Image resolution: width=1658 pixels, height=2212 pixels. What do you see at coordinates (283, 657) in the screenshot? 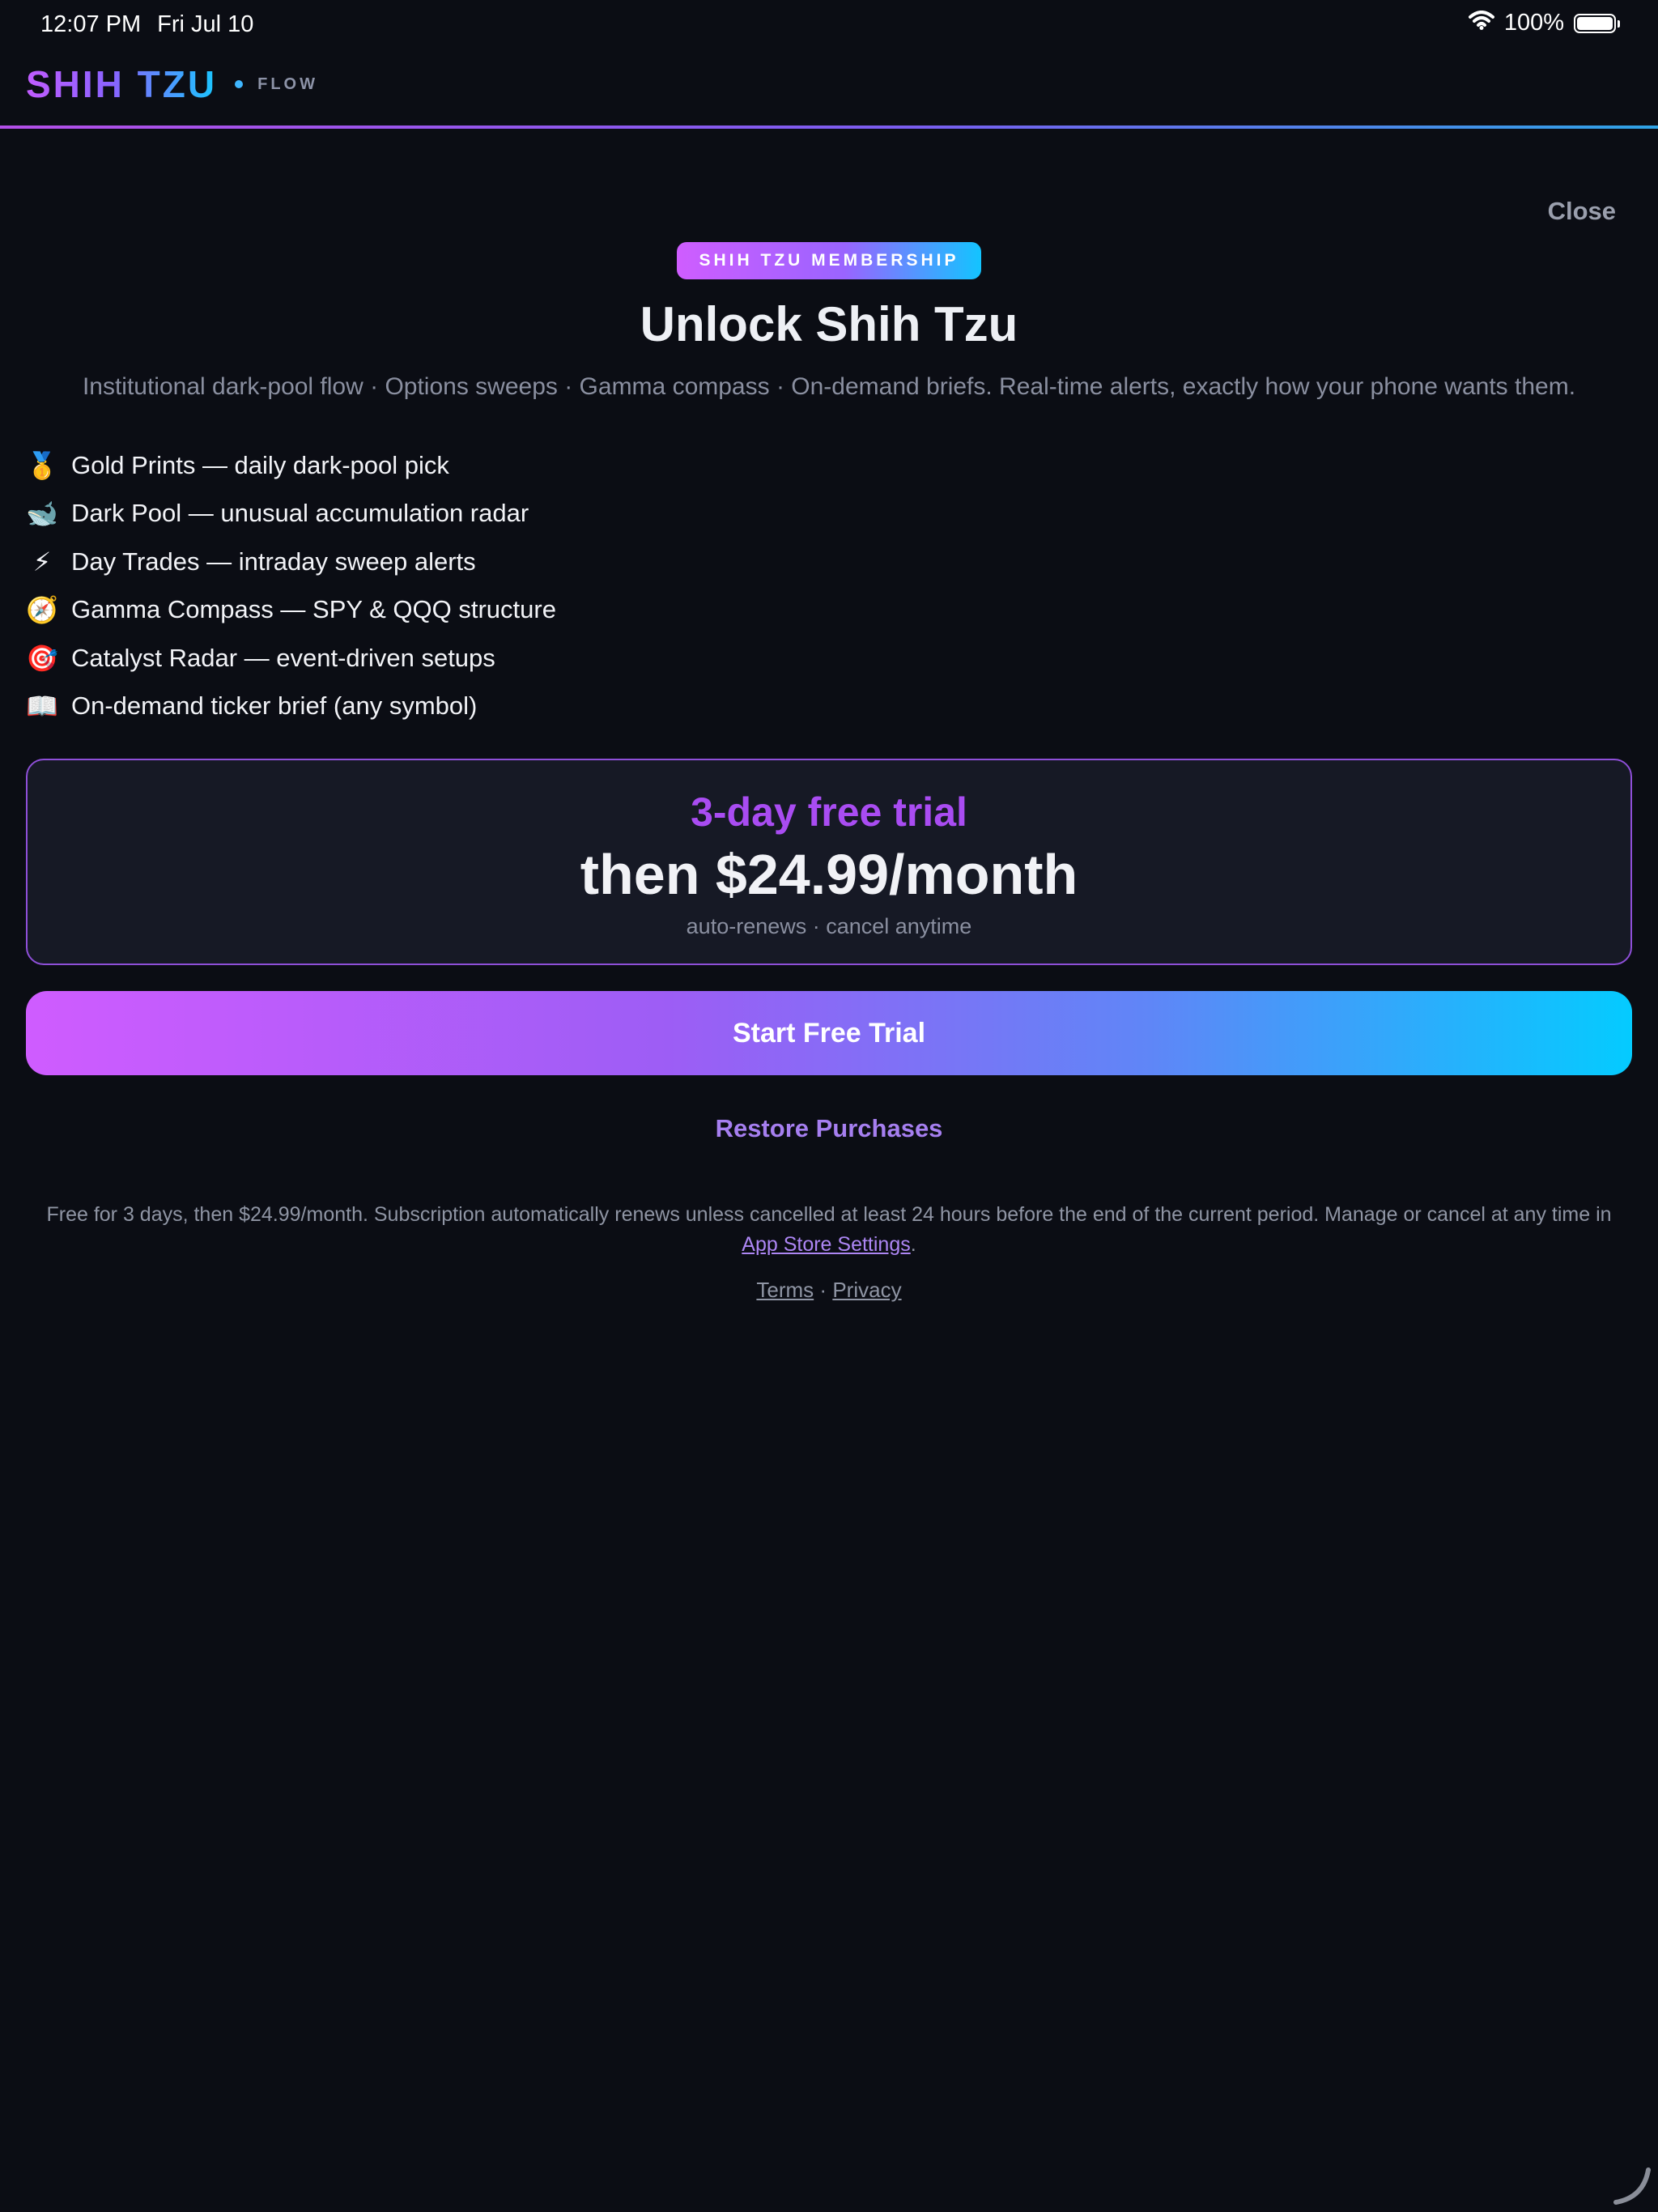
I see `feature-label: Catalyst Radar — event-driven setups` at bounding box center [283, 657].